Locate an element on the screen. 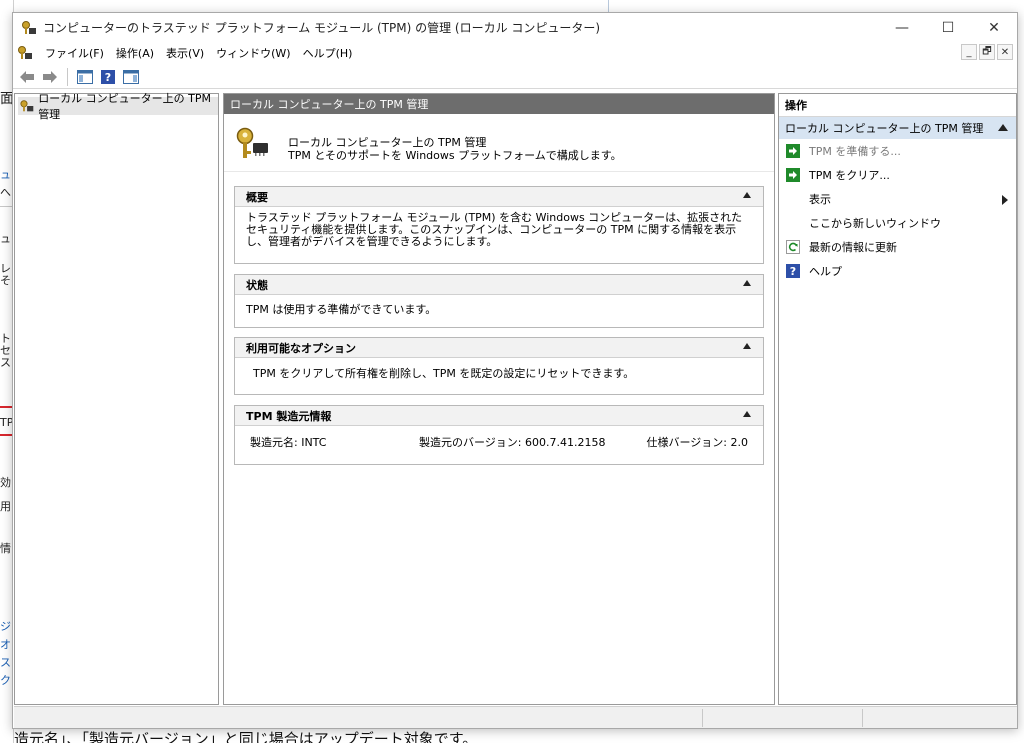  status-bar is located at coordinates (515, 717).